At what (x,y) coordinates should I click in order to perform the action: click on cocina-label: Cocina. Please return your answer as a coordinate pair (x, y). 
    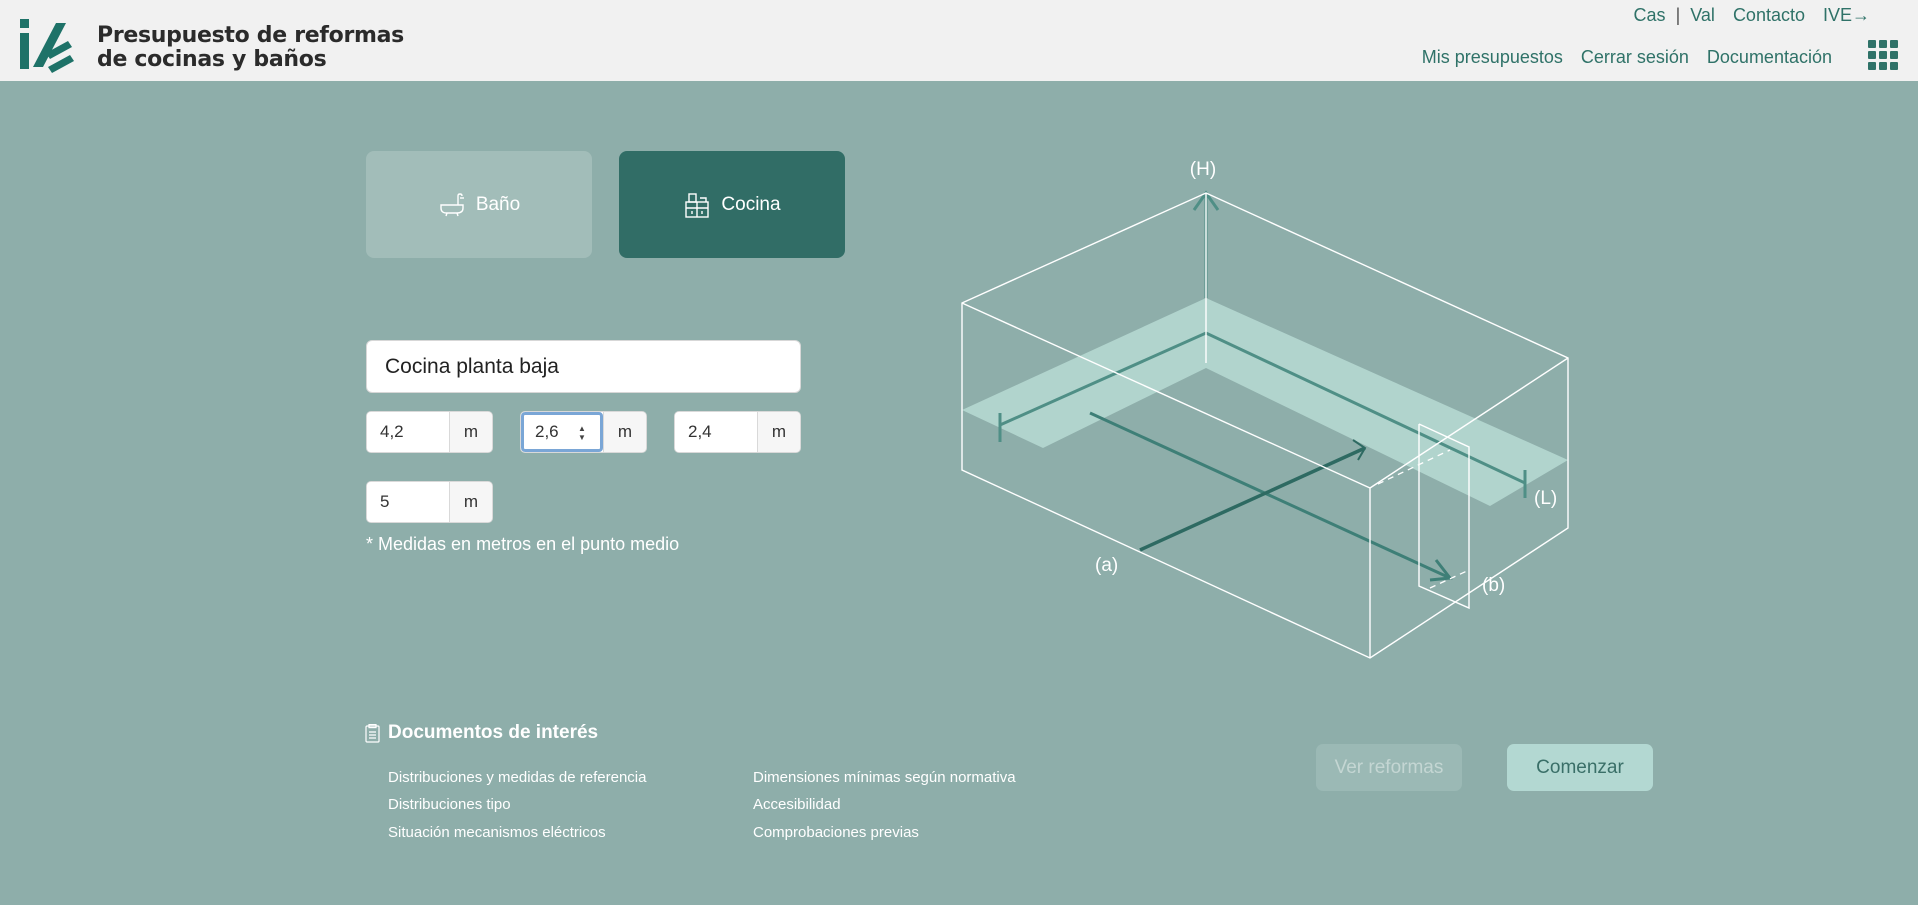
    Looking at the image, I should click on (751, 204).